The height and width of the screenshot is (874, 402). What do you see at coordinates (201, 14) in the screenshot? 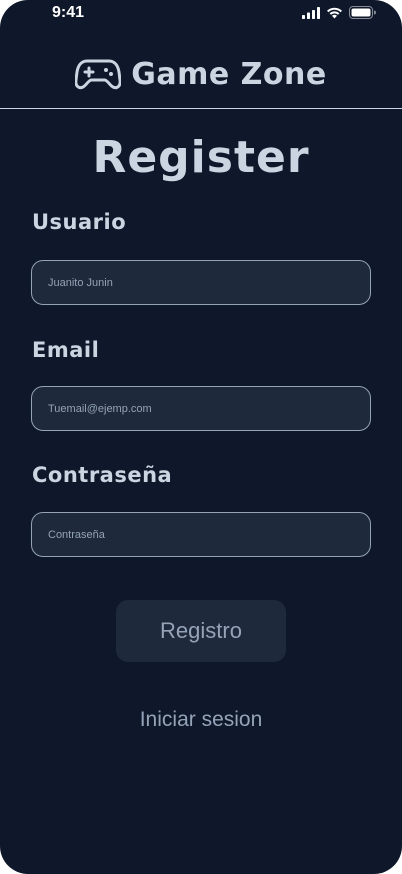
I see `status-bar: 9:41` at bounding box center [201, 14].